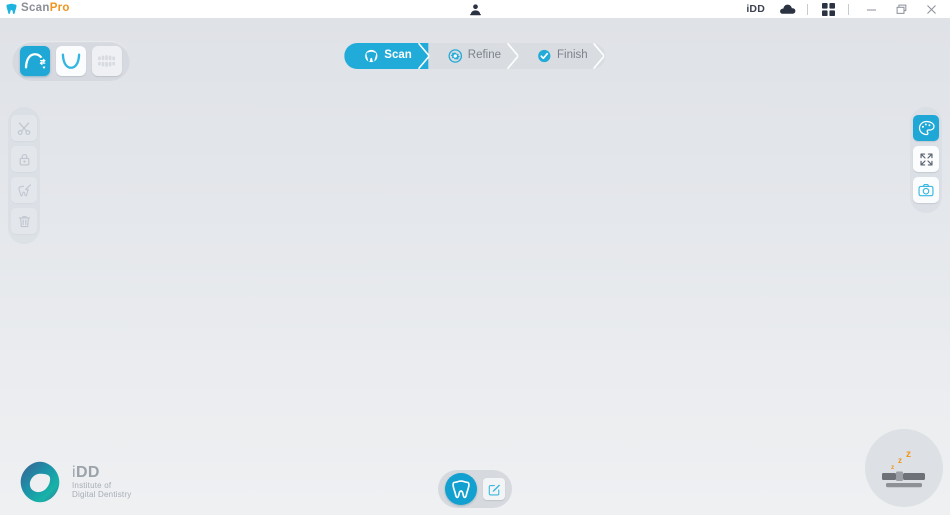 This screenshot has height=515, width=950. I want to click on fit-to-view-button, so click(926, 159).